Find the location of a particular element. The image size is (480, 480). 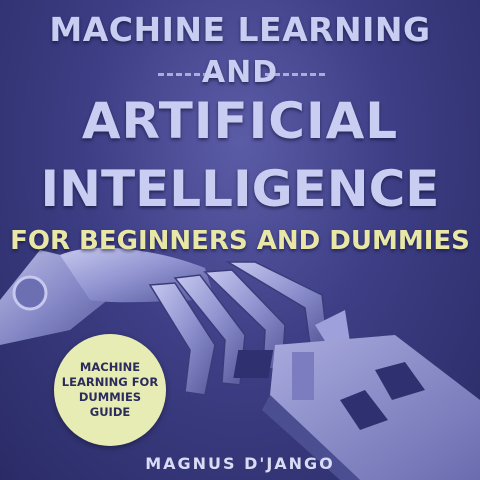

subtitle: FOR BEGINNERS AND DUMMIES is located at coordinates (240, 241).